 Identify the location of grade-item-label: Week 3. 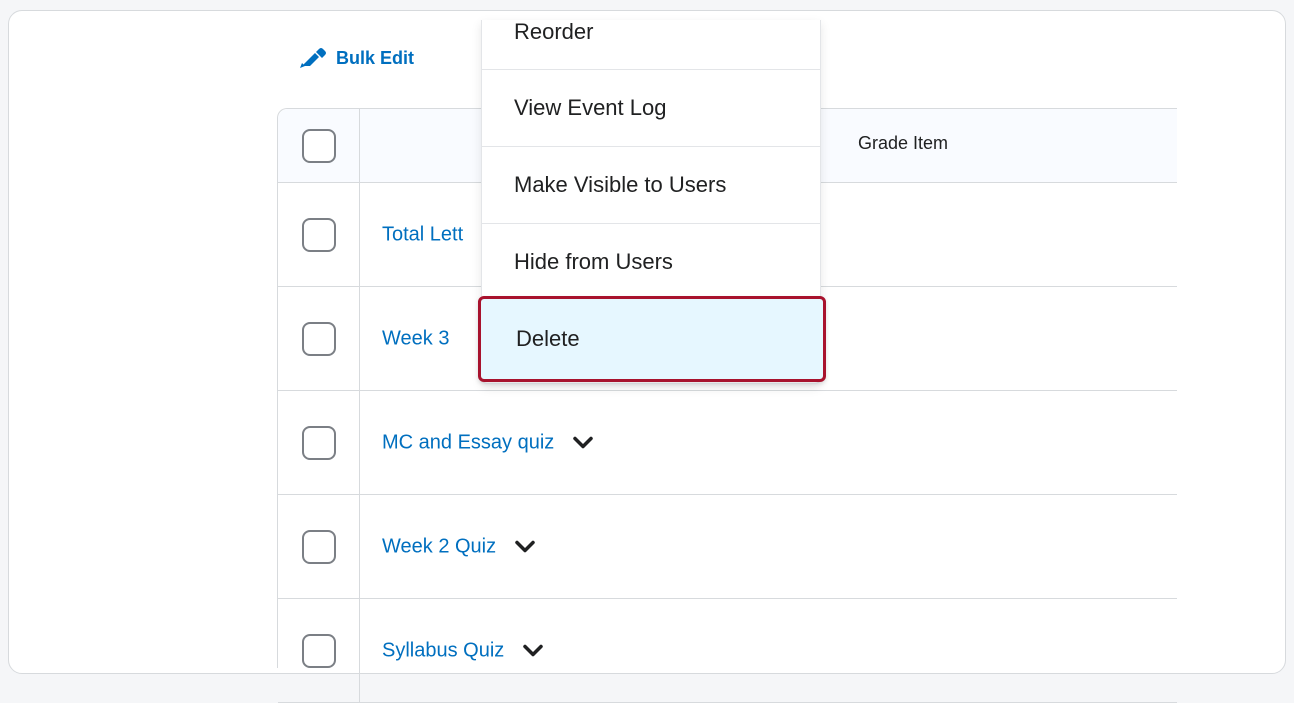
(416, 338).